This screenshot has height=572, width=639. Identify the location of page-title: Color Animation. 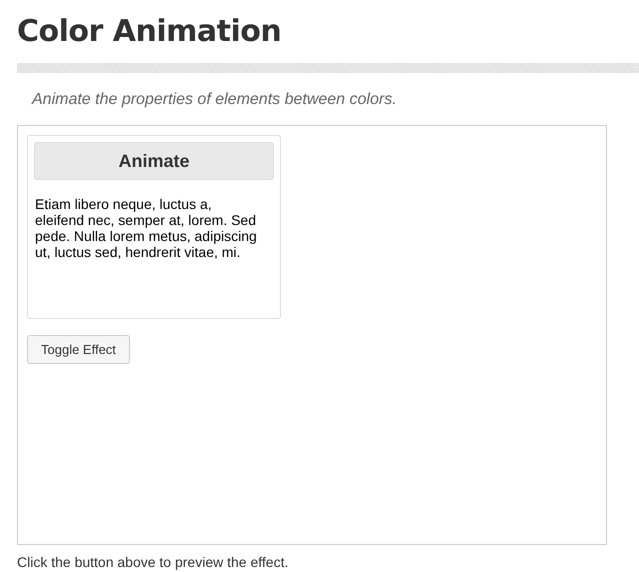
(149, 32).